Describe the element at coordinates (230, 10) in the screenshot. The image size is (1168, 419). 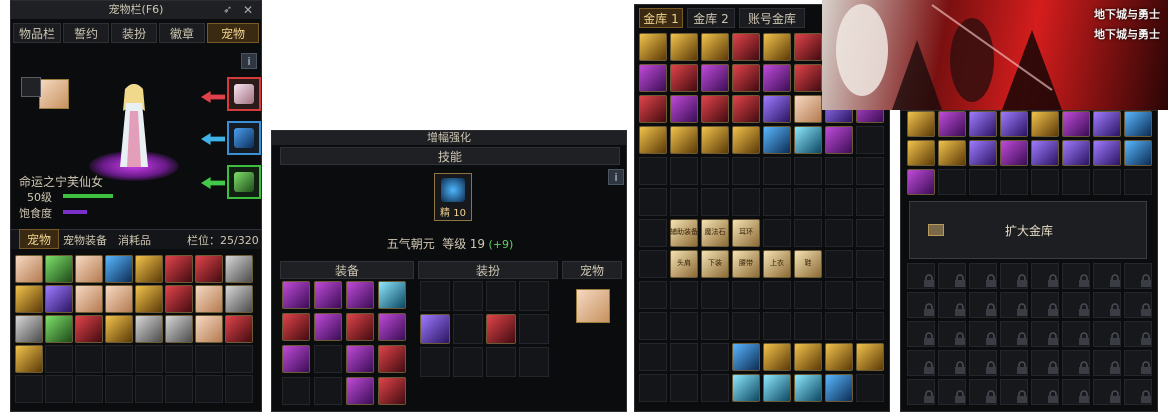
I see `pin-icon: ➶` at that location.